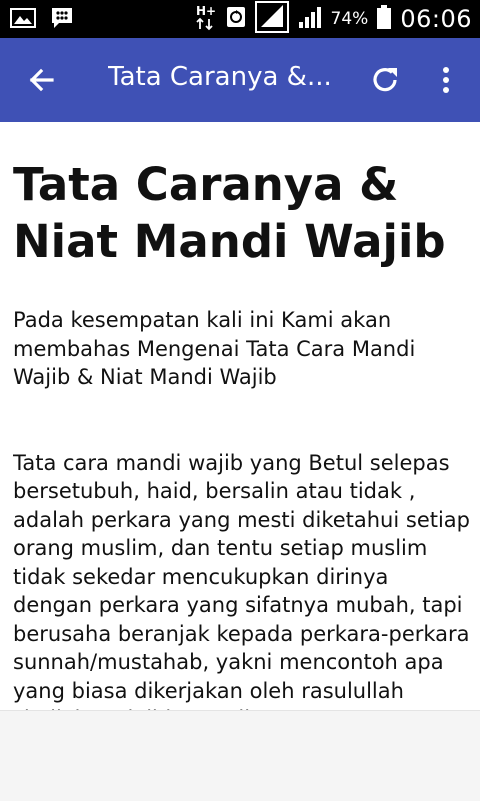 This screenshot has width=480, height=801. I want to click on battery-percent: 74%, so click(349, 19).